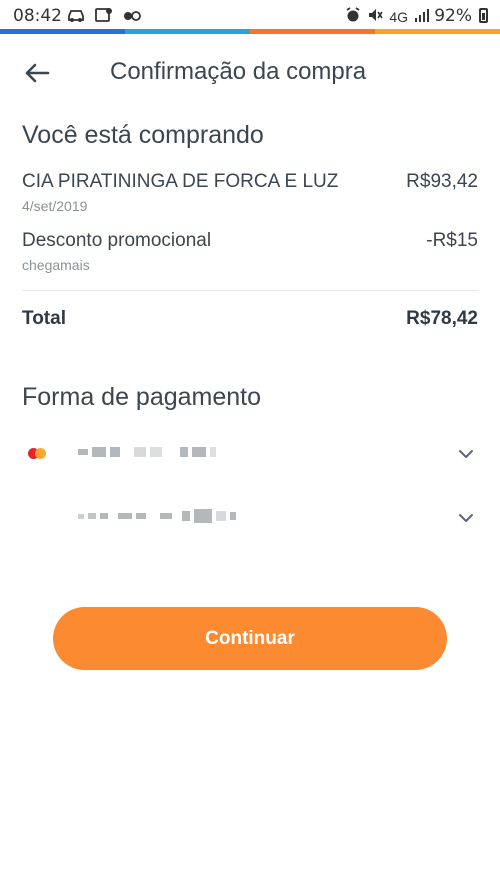 Image resolution: width=500 pixels, height=889 pixels. I want to click on photo-location-icon, so click(104, 15).